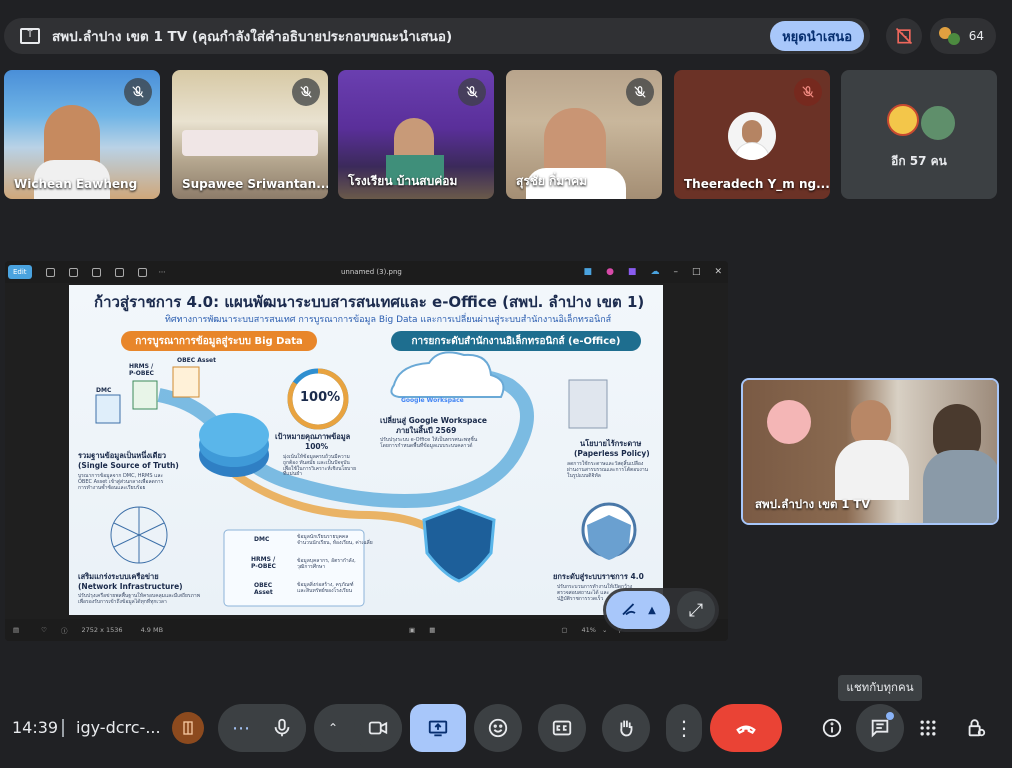 The height and width of the screenshot is (768, 1012). What do you see at coordinates (162, 272) in the screenshot?
I see `more-icon: ⋯` at bounding box center [162, 272].